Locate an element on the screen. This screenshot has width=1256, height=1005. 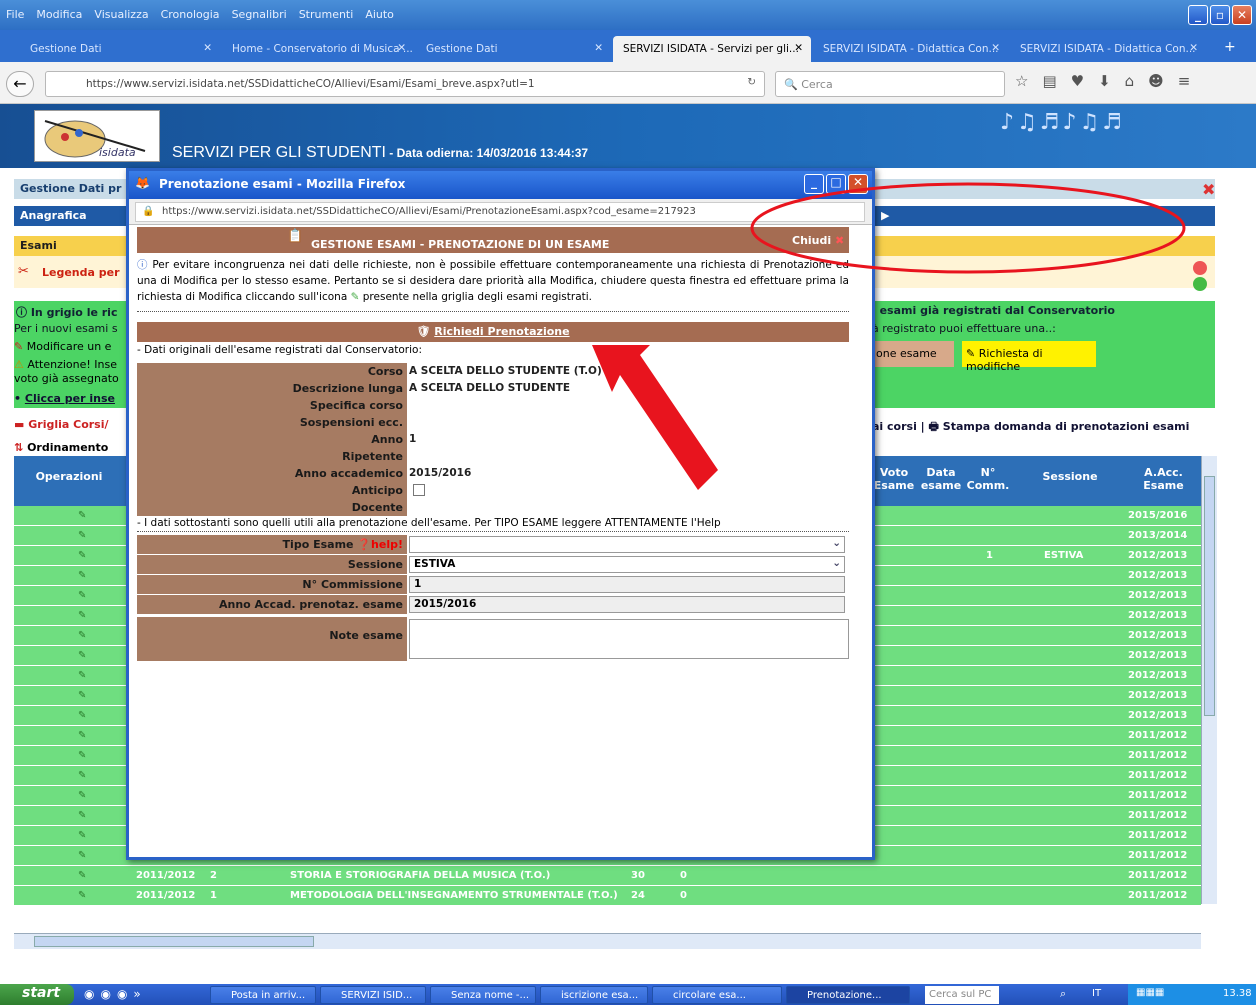
quicklaunch-icons: ◉◉◉» is located at coordinates (115, 994).